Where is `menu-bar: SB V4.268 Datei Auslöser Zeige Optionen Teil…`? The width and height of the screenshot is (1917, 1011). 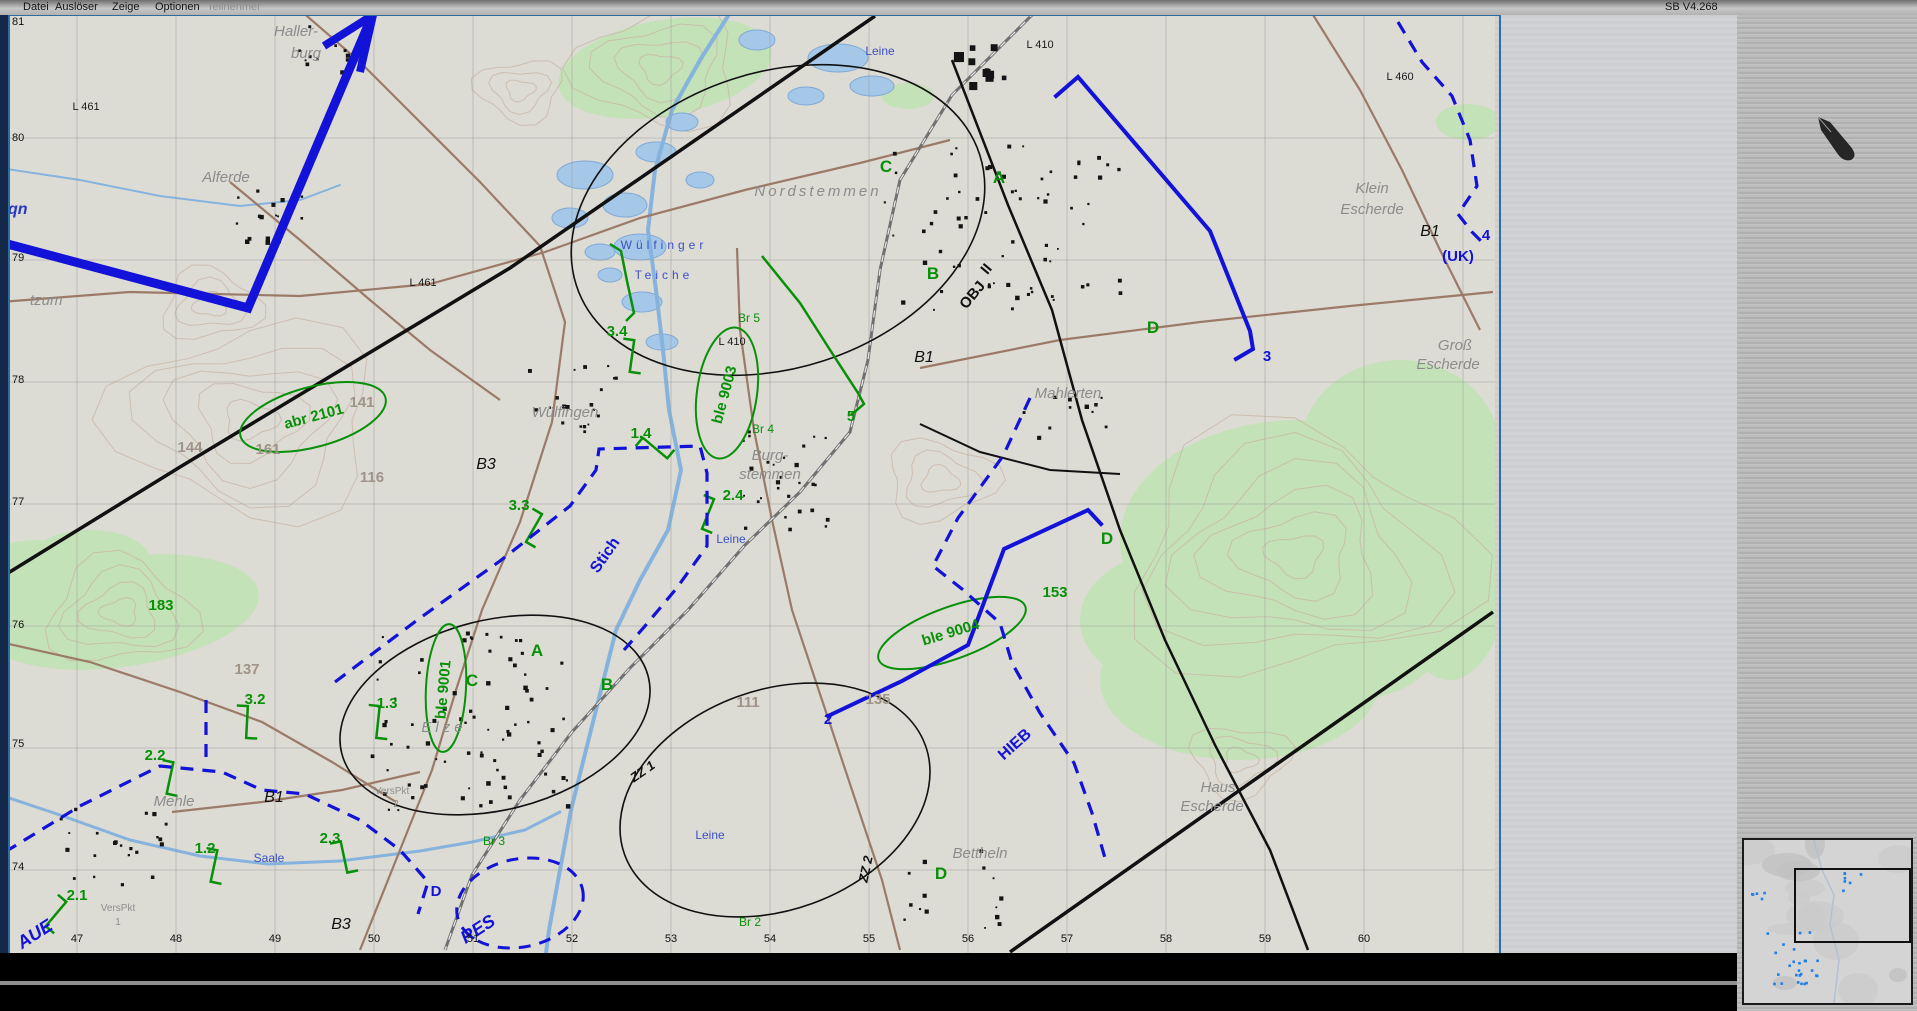 menu-bar: SB V4.268 Datei Auslöser Zeige Optionen Teil… is located at coordinates (958, 7).